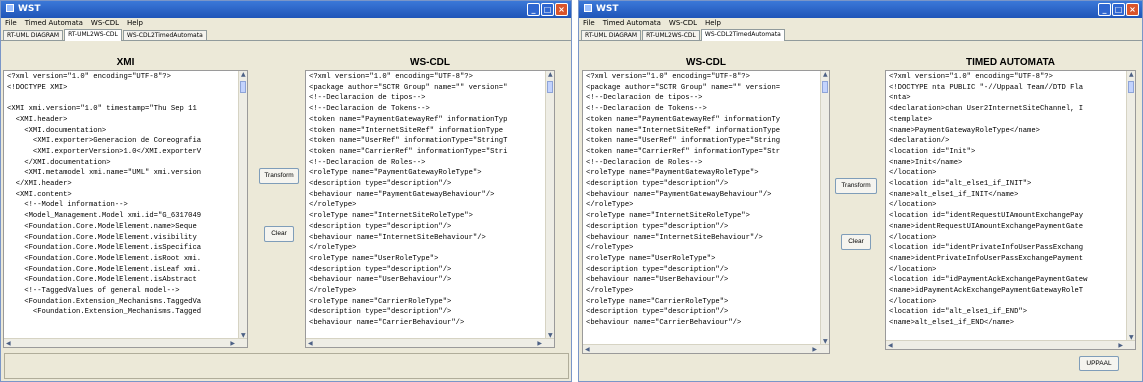 The width and height of the screenshot is (1143, 382). Describe the element at coordinates (104, 141) in the screenshot. I see `code-line: <XMI.exporter>Generacion de Coreografia` at that location.